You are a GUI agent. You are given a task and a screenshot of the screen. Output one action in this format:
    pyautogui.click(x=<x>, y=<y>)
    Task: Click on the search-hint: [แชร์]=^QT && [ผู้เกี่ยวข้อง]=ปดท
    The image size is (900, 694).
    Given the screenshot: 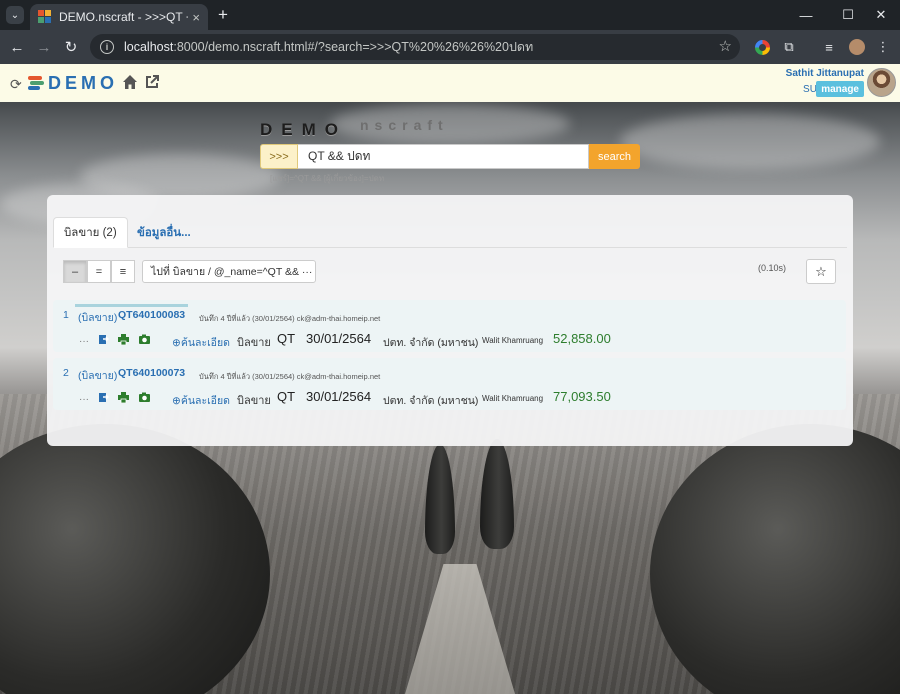 What is the action you would take?
    pyautogui.click(x=327, y=178)
    